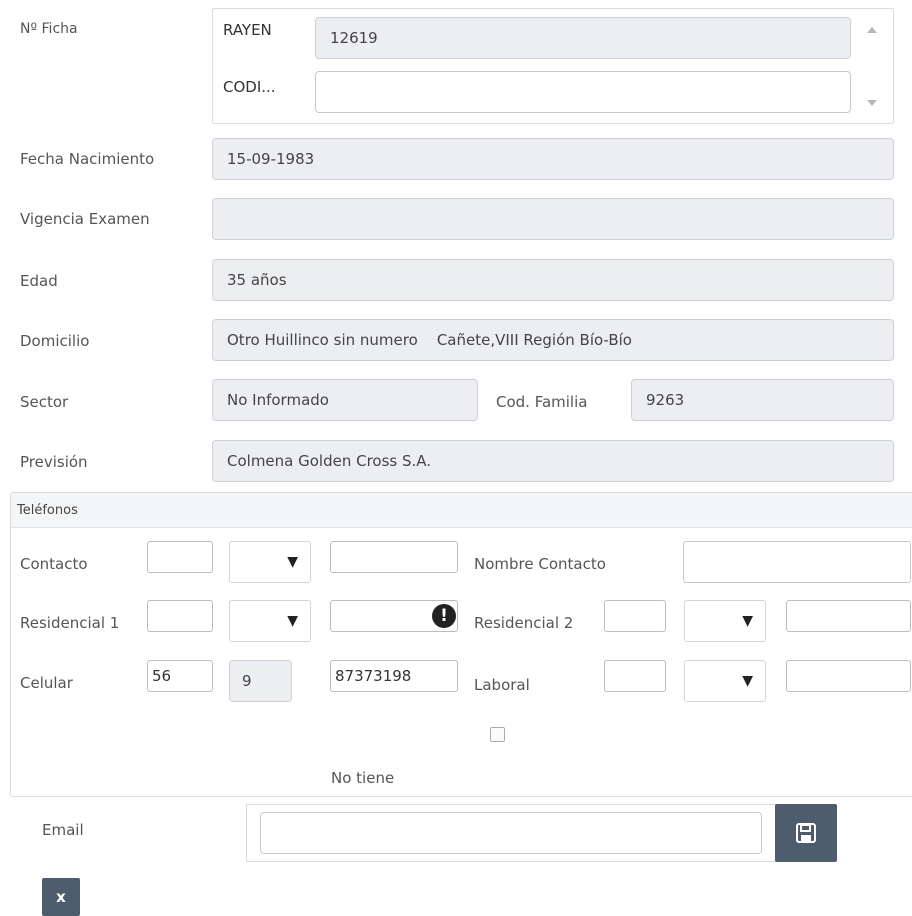 This screenshot has width=912, height=916. Describe the element at coordinates (635, 676) in the screenshot. I see `laboral-code-input` at that location.